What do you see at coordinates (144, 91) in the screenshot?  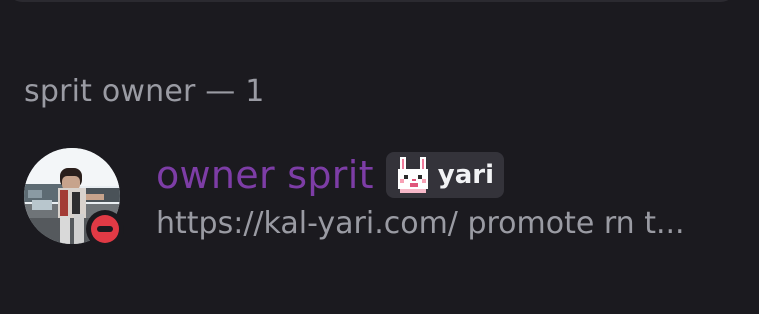 I see `member-list-section-header: sprit owner — 1` at bounding box center [144, 91].